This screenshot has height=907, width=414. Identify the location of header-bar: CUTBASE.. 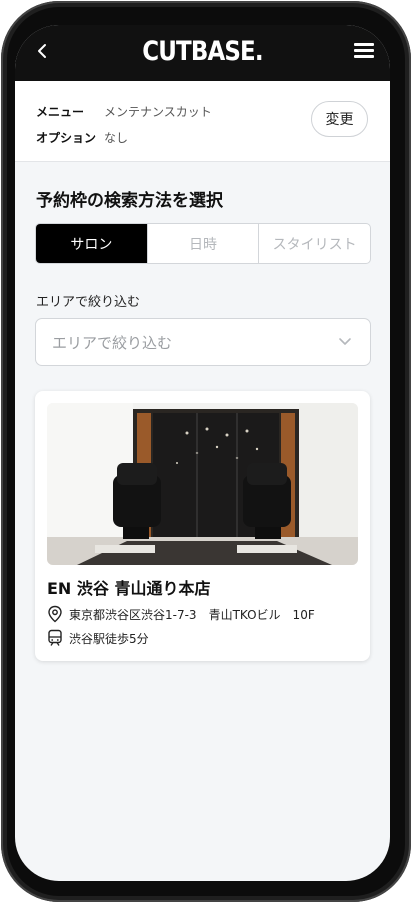
(202, 53).